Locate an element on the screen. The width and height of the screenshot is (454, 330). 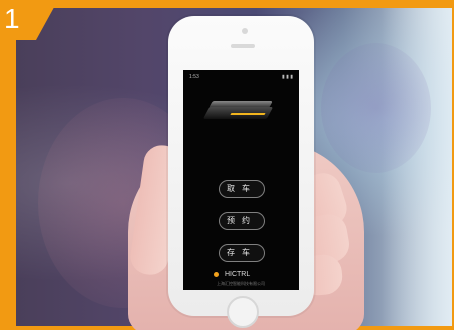
pickup-car-button: 取车 is located at coordinates (242, 189).